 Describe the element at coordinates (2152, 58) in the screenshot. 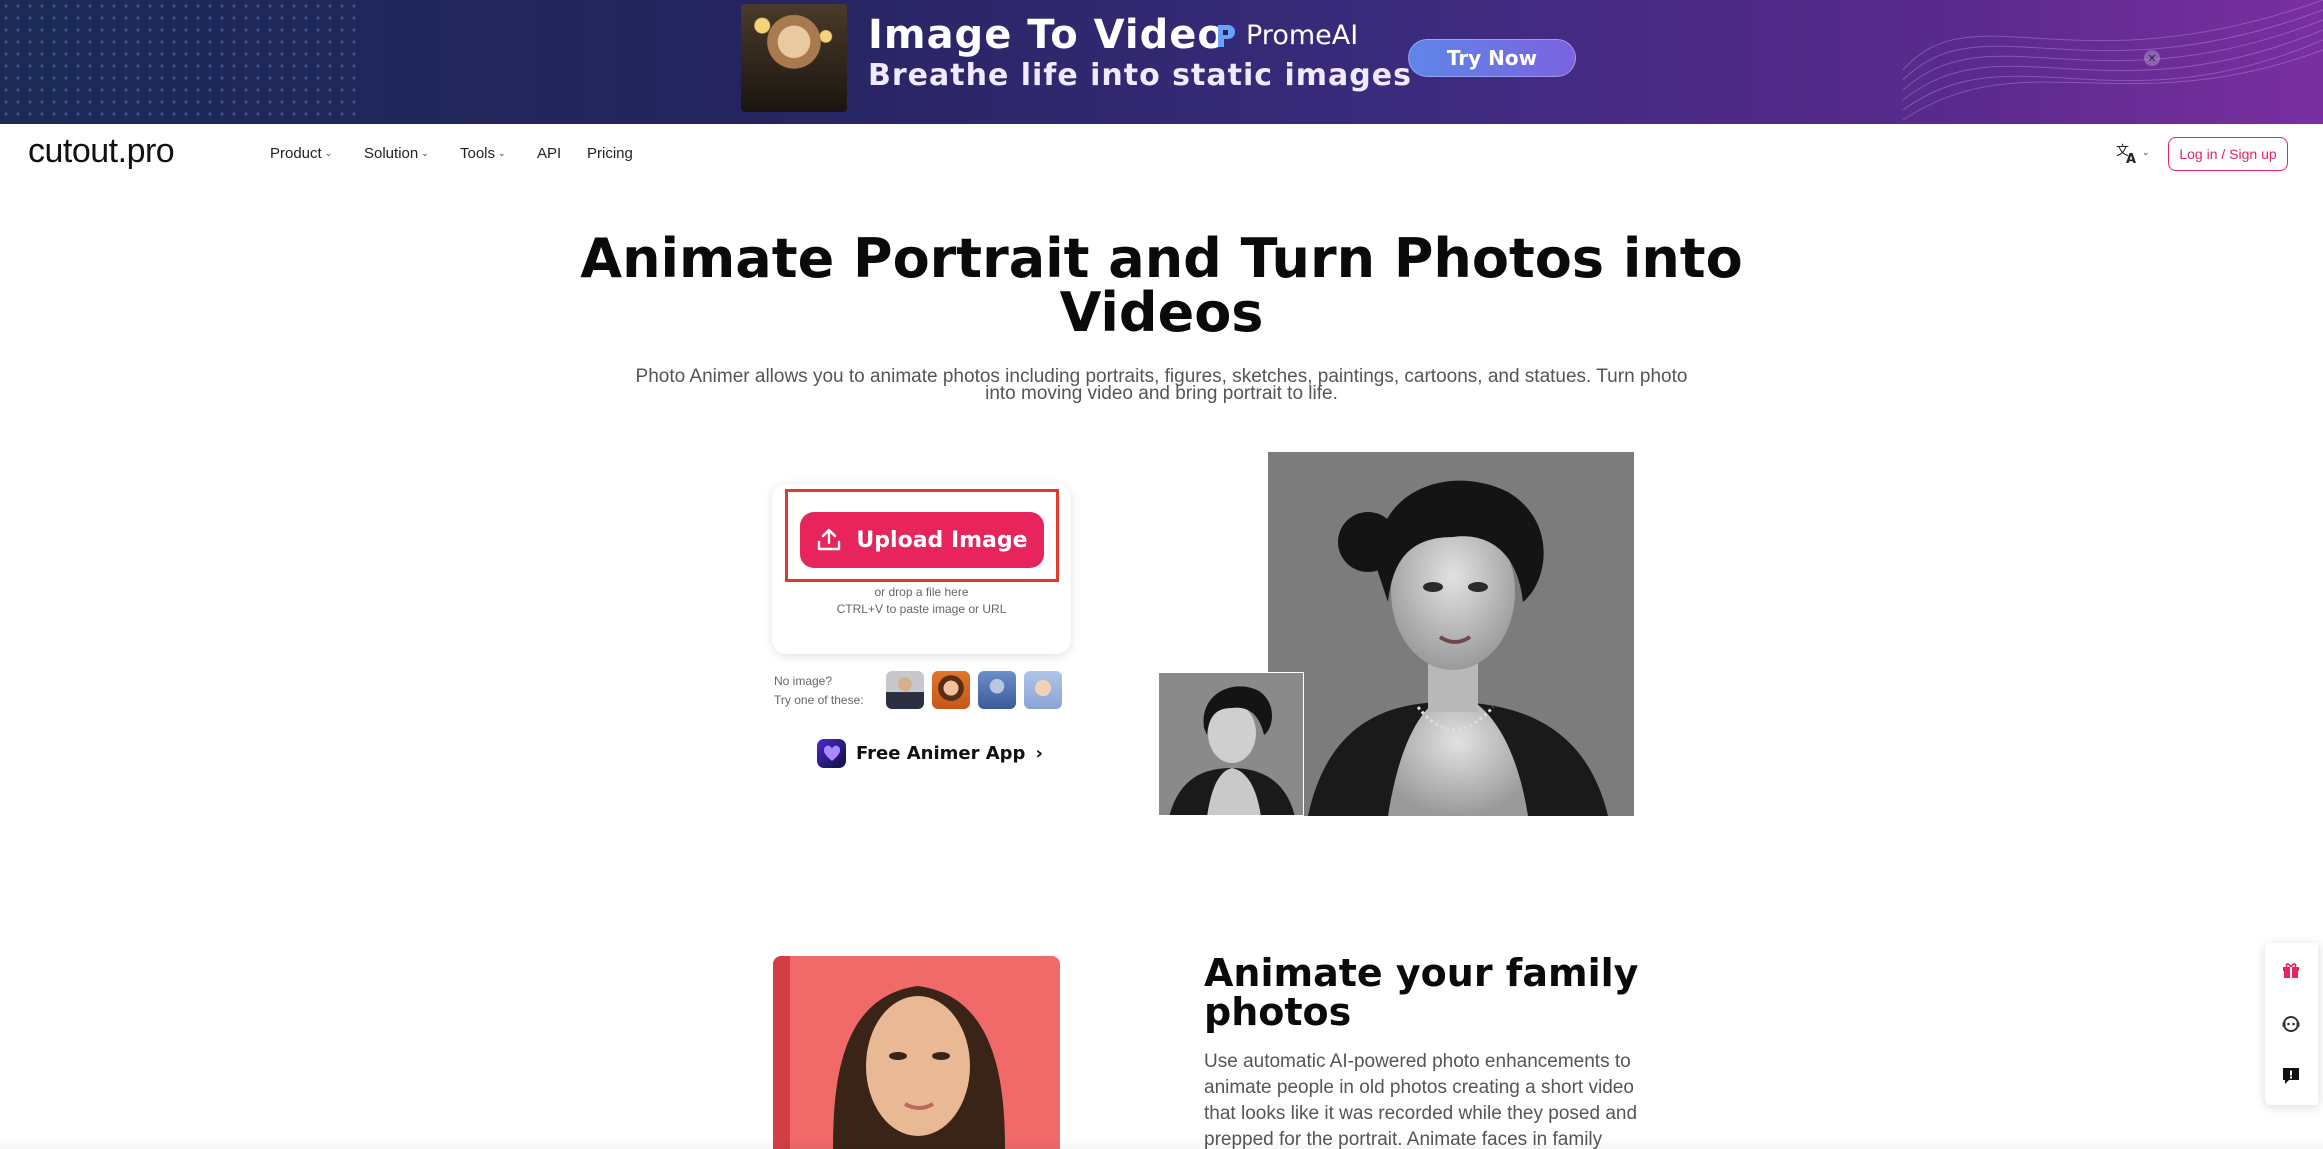

I see `close-icon: ✕` at that location.